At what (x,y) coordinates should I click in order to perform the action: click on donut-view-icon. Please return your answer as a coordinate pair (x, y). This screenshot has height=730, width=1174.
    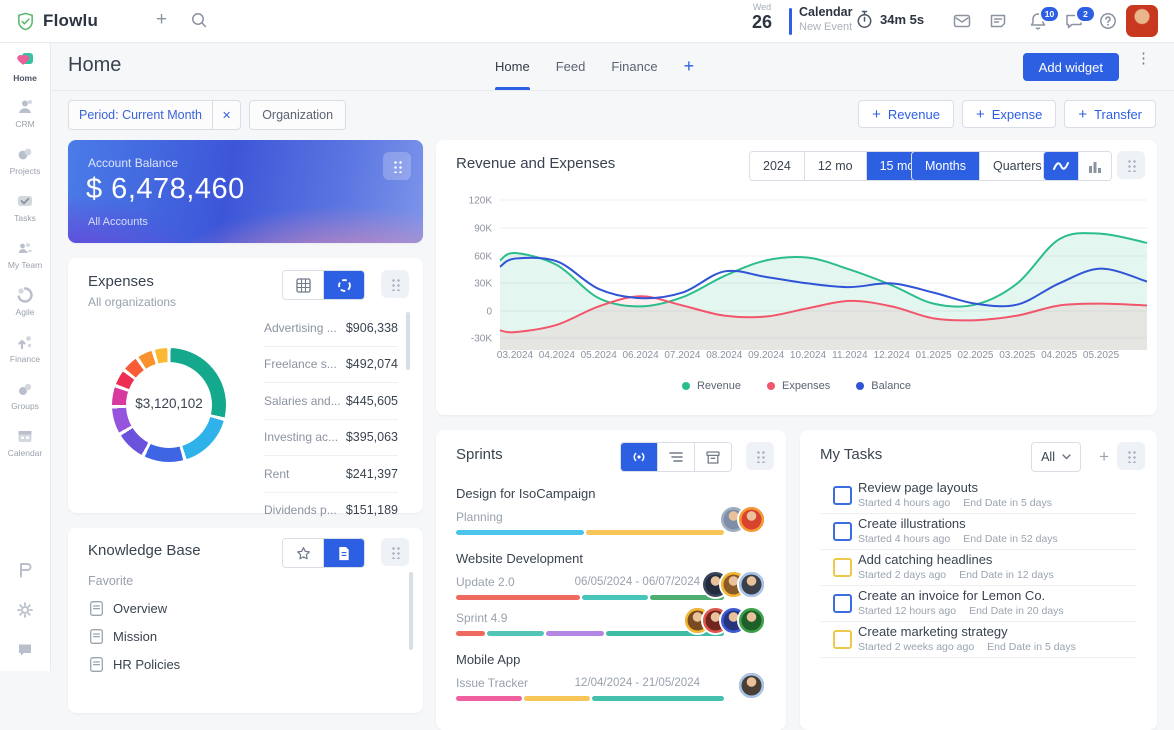
    Looking at the image, I should click on (343, 285).